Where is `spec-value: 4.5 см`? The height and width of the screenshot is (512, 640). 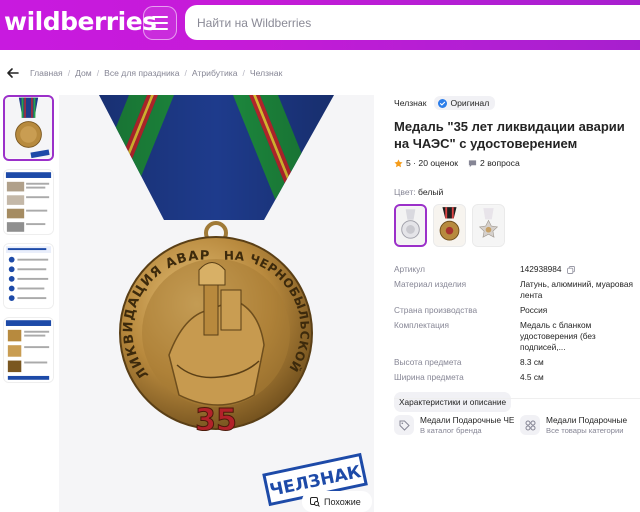 spec-value: 4.5 см is located at coordinates (532, 377).